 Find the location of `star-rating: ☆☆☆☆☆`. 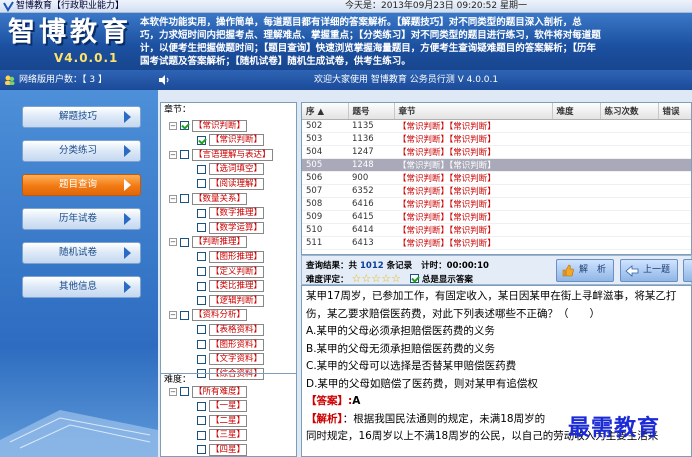

star-rating: ☆☆☆☆☆ is located at coordinates (376, 278).